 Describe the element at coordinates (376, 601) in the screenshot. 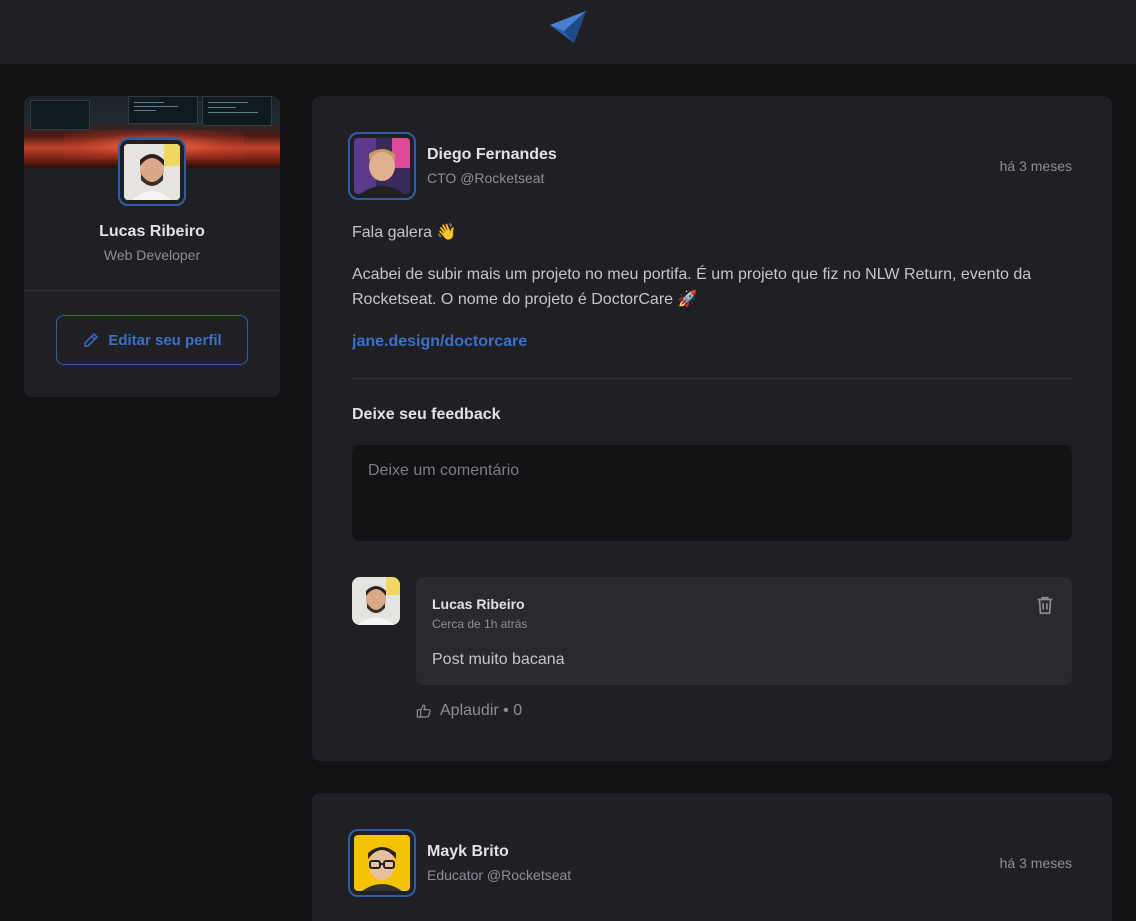

I see `comment-author-avatar` at that location.